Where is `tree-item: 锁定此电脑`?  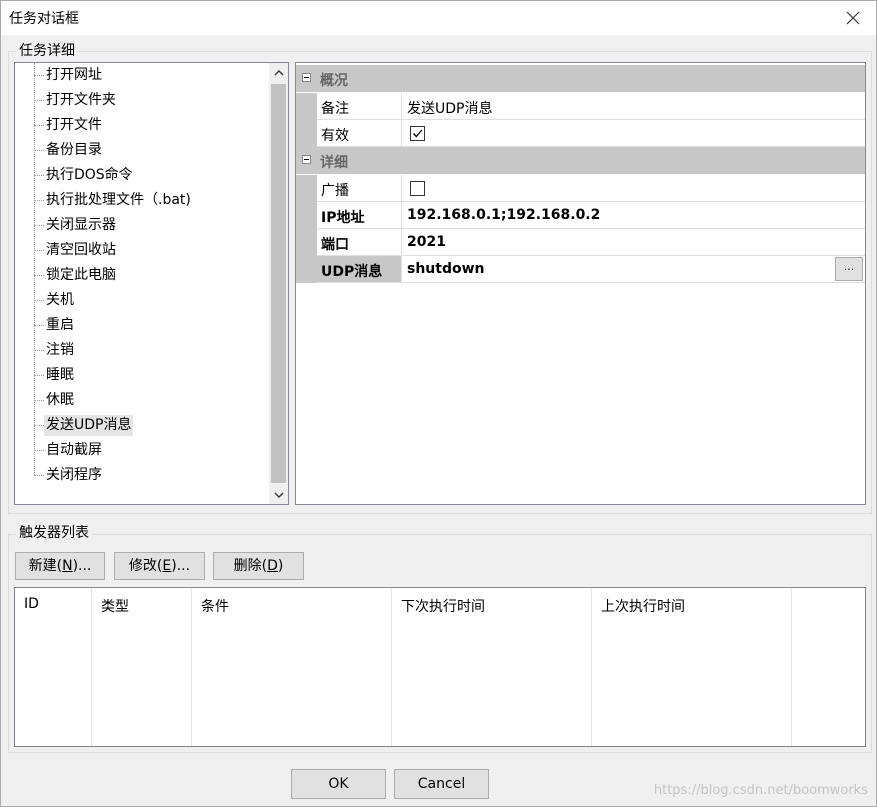
tree-item: 锁定此电脑 is located at coordinates (142, 275).